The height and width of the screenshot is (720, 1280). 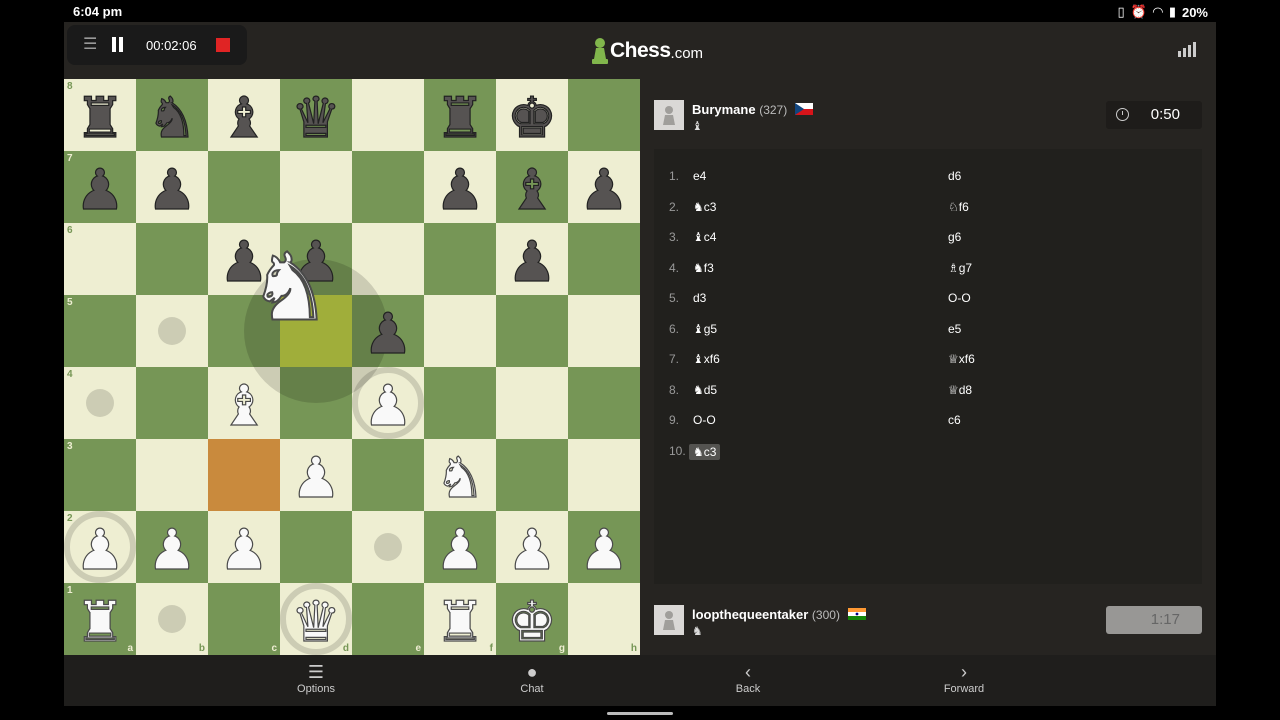 What do you see at coordinates (954, 329) in the screenshot?
I see `black-move: e5` at bounding box center [954, 329].